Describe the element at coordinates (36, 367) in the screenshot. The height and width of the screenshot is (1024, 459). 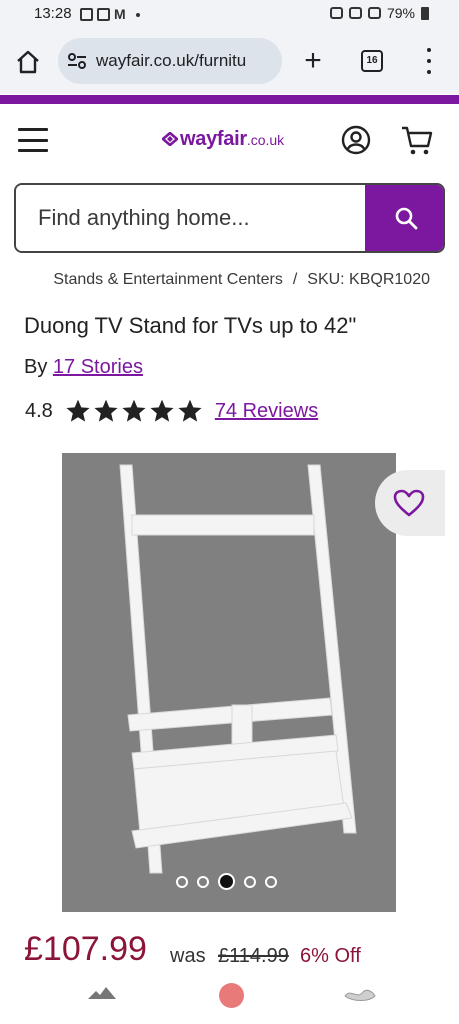
I see `by-label: By` at that location.